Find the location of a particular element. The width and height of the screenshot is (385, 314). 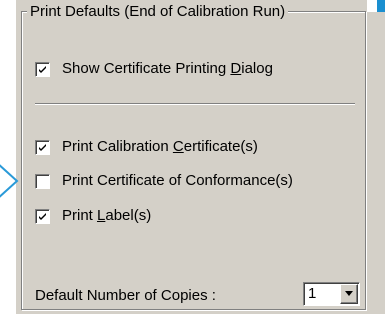

dropdown-button is located at coordinates (349, 294).